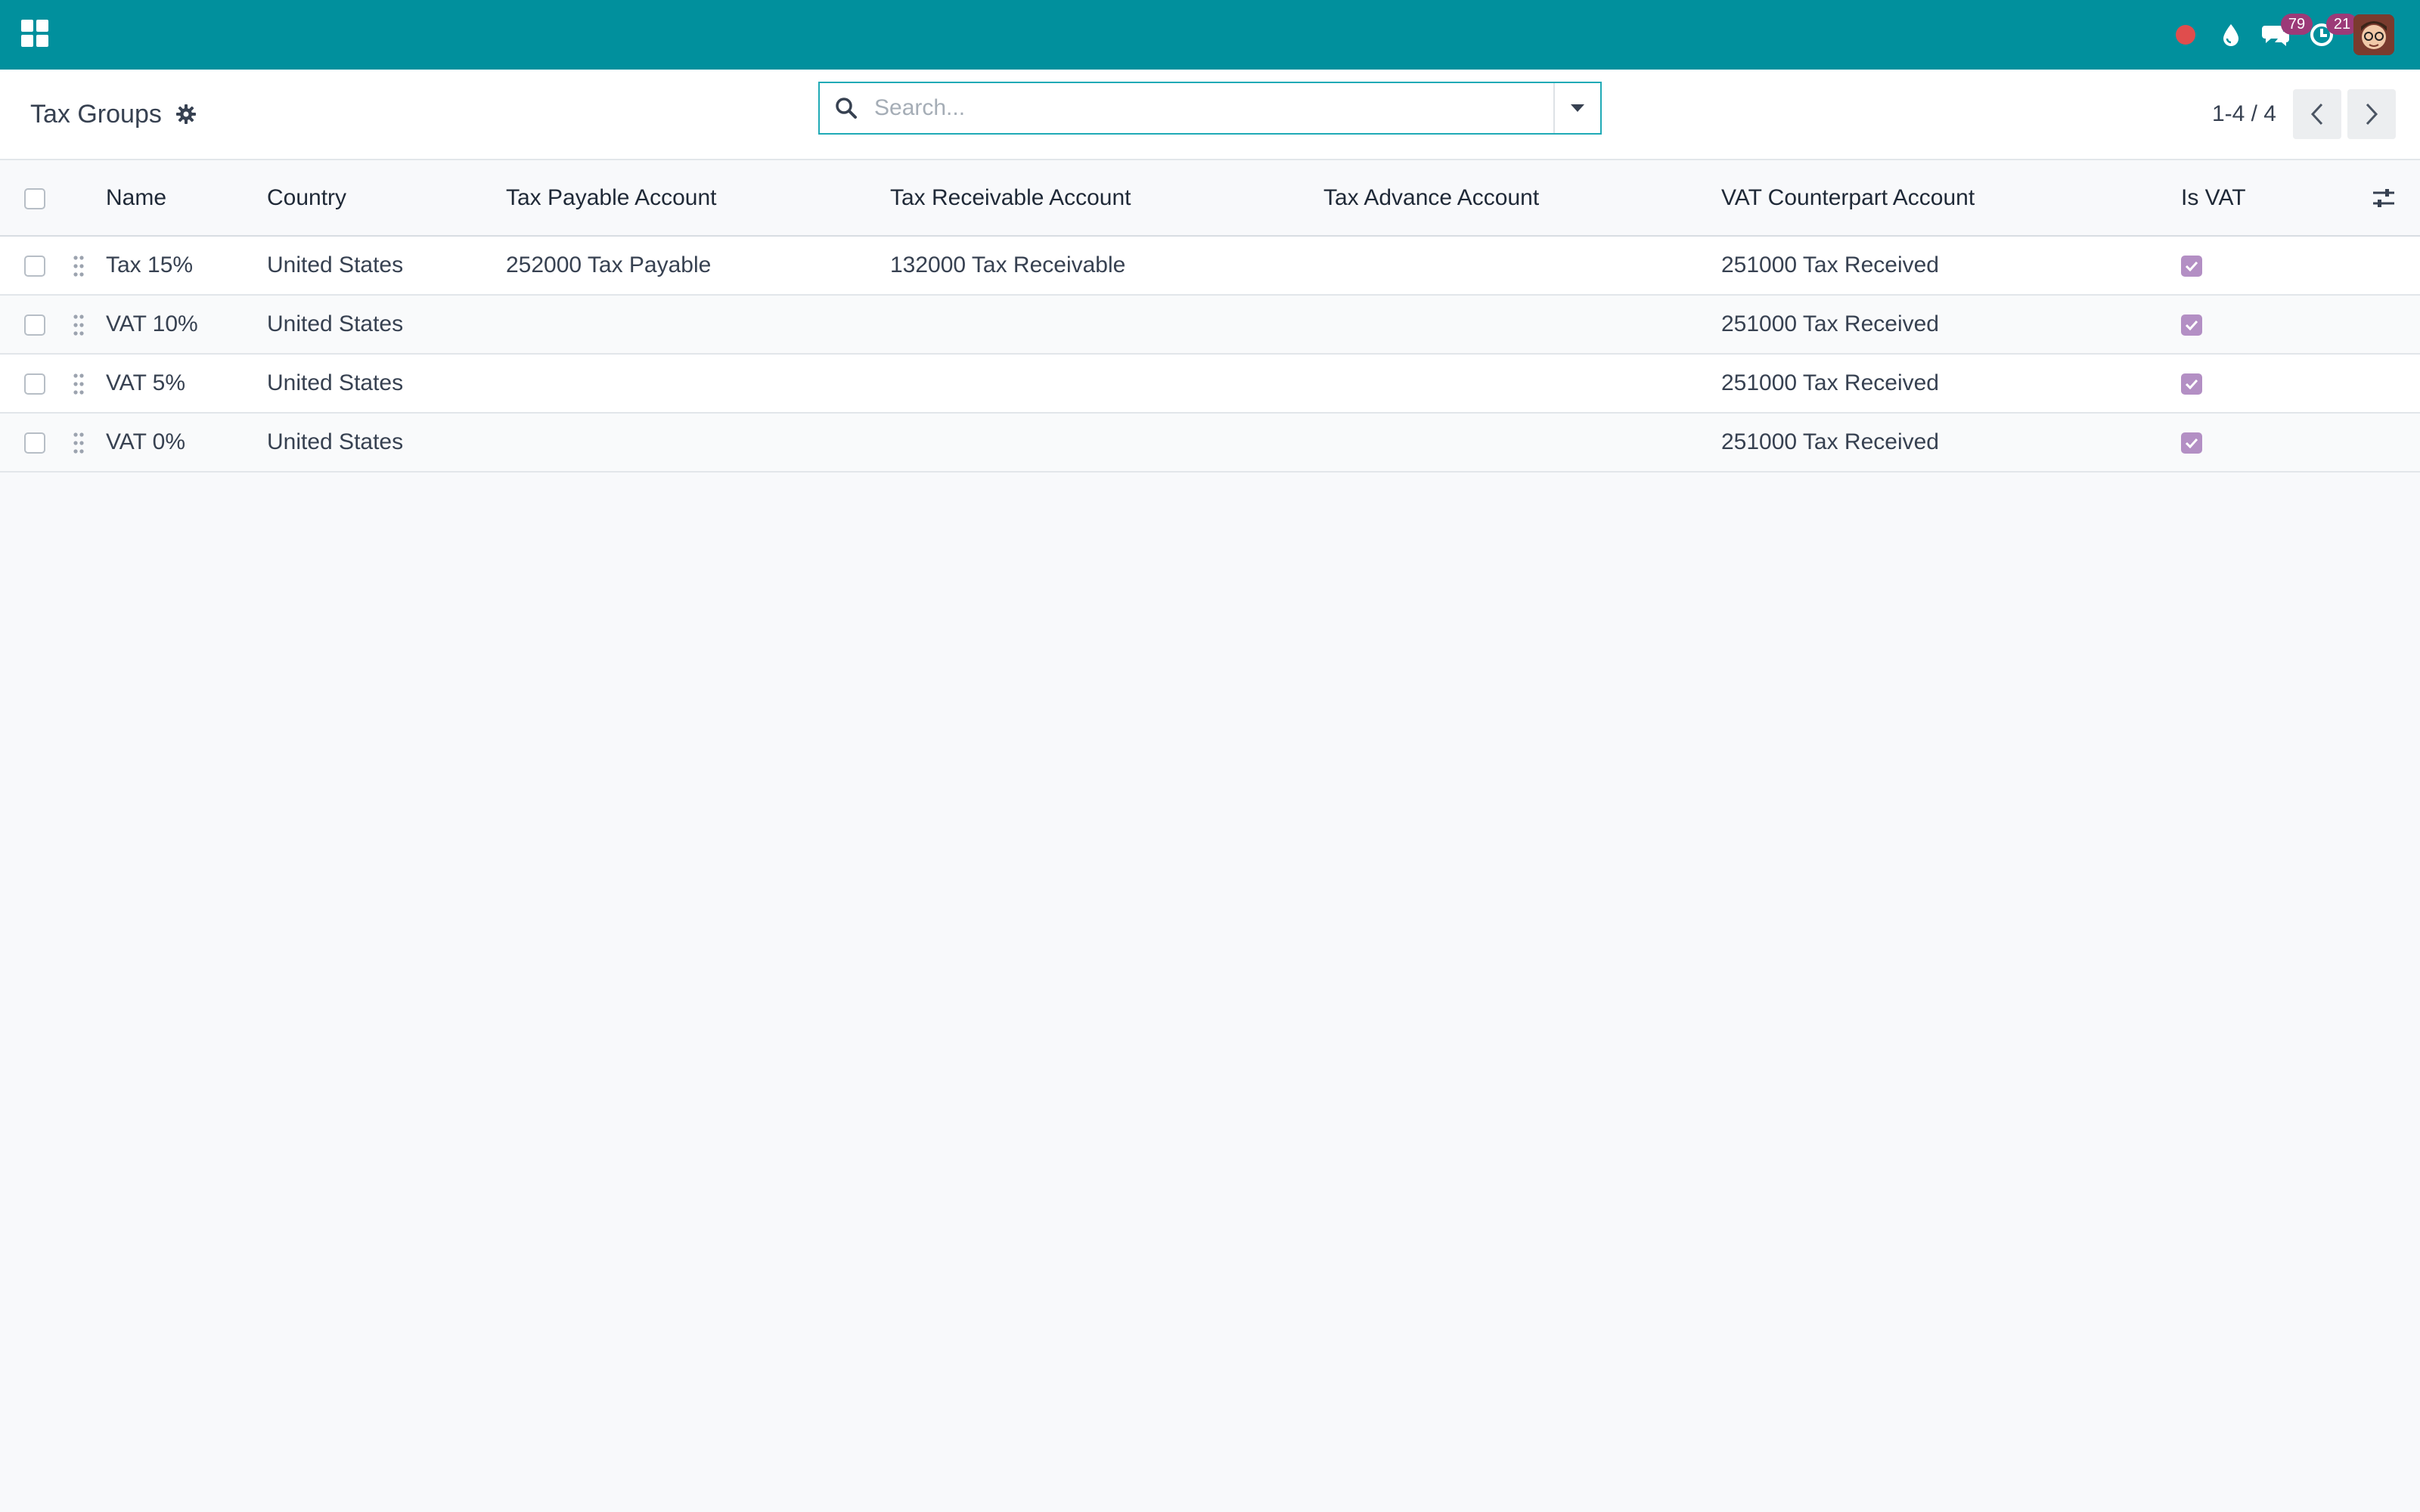 The image size is (2420, 1512). I want to click on column-header-tax-receivable-account: Tax Receivable Account, so click(1106, 198).